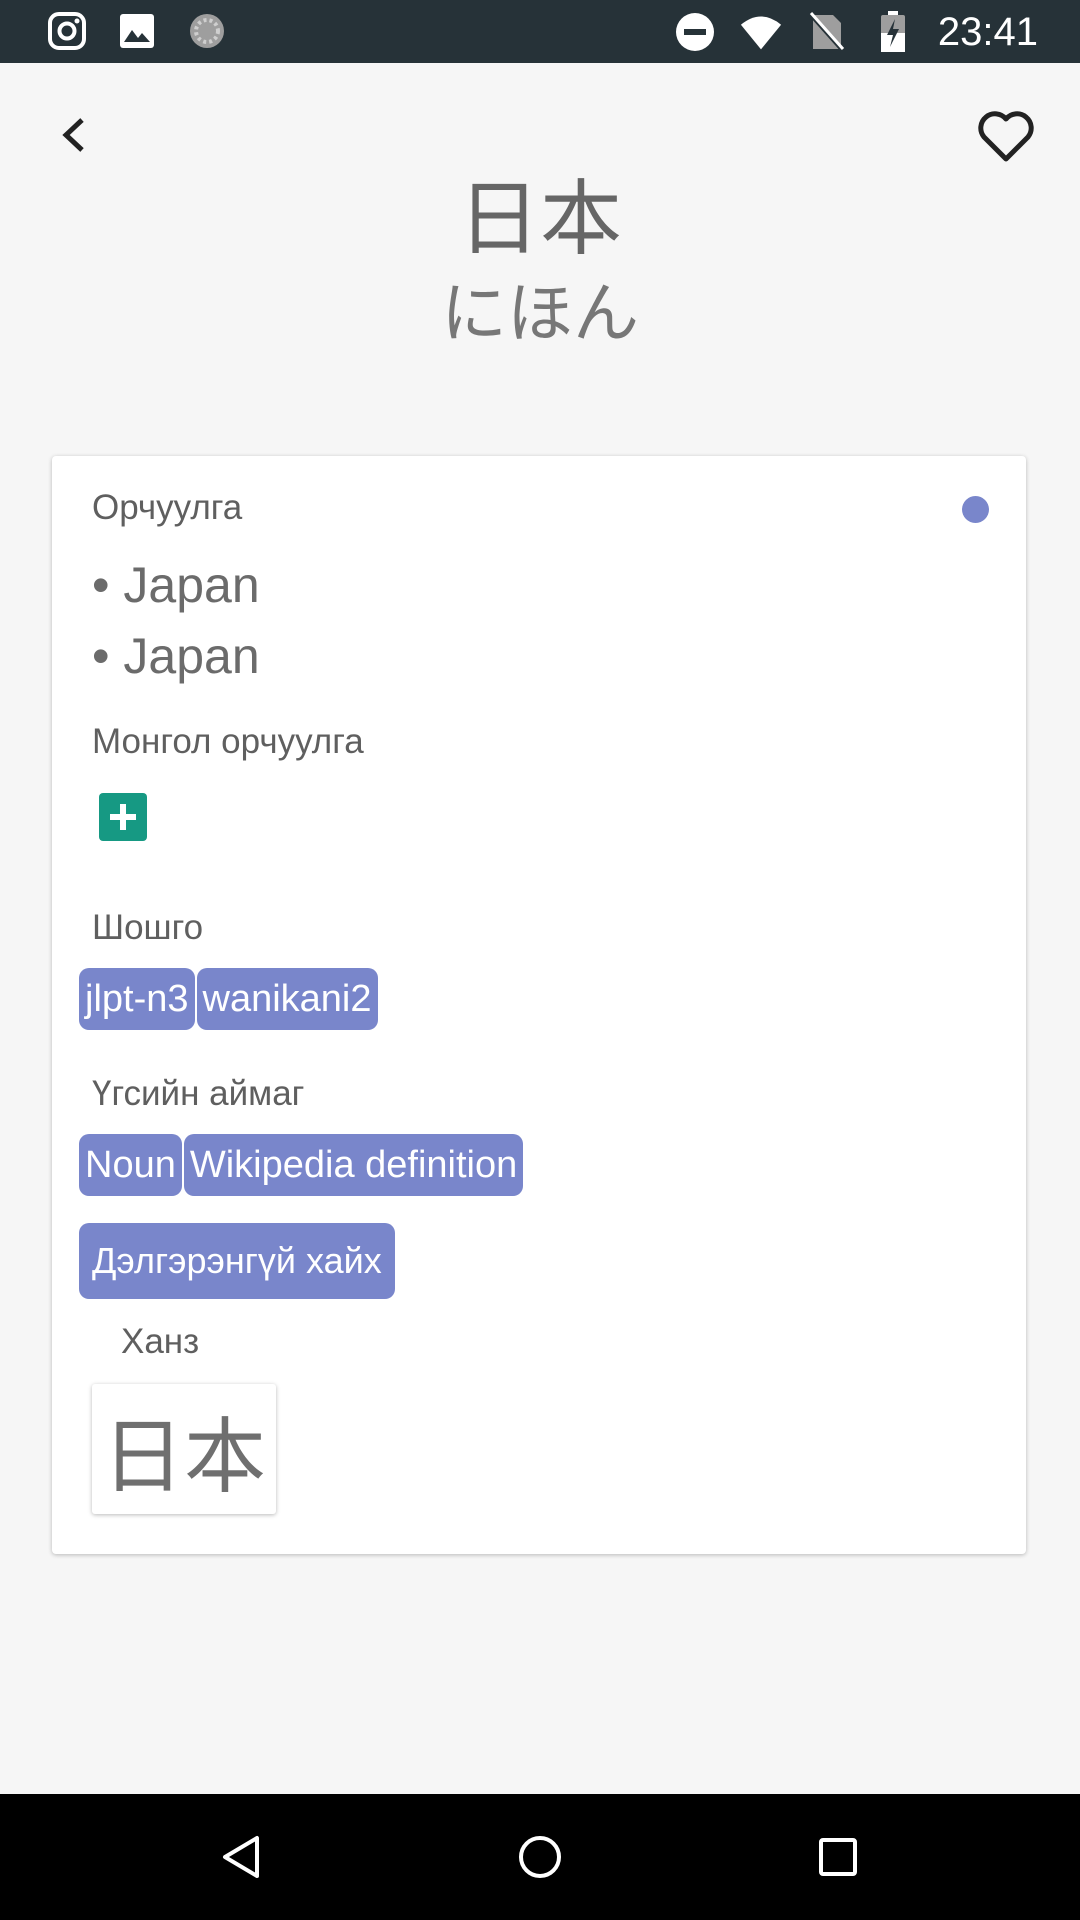  I want to click on chevron-left-icon, so click(73, 135).